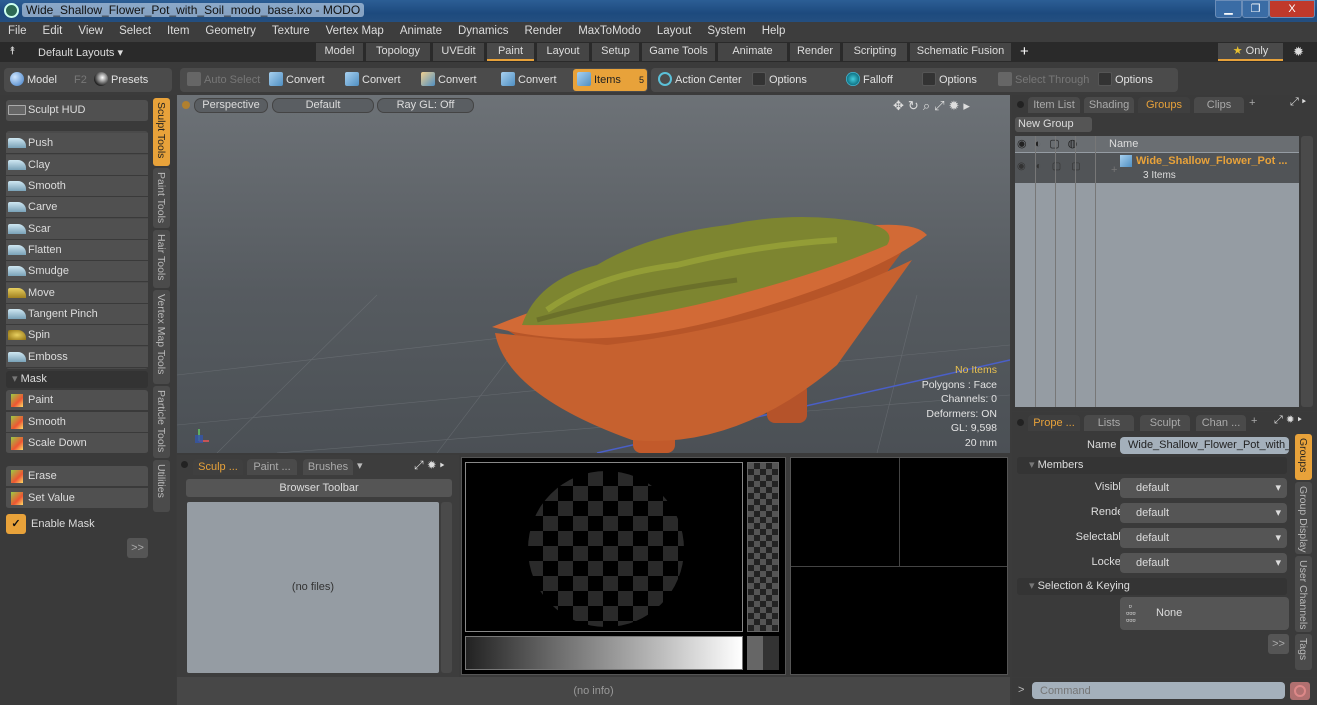 The width and height of the screenshot is (1317, 705). Describe the element at coordinates (231, 105) in the screenshot. I see `view-mode-button: Perspective` at that location.